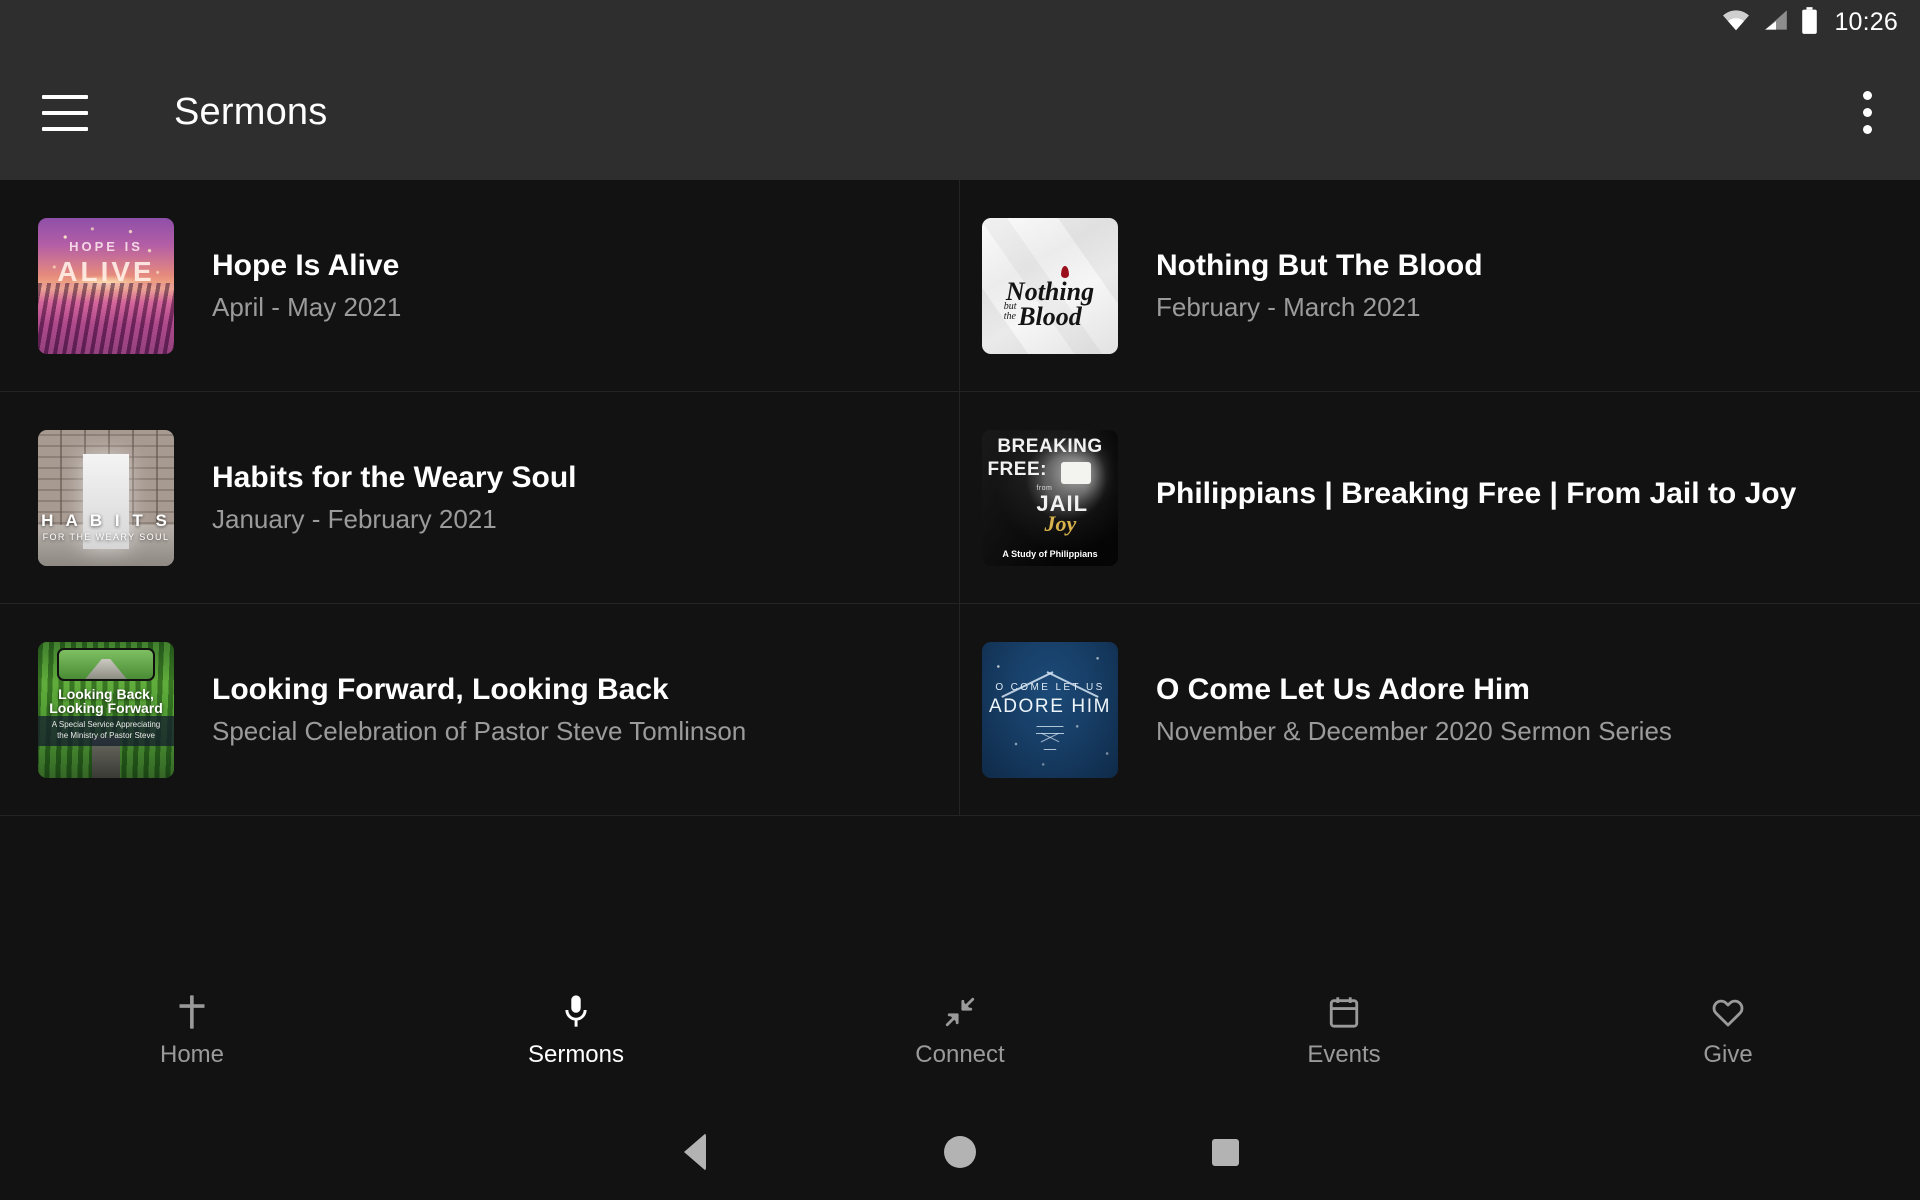 Image resolution: width=1920 pixels, height=1200 pixels. I want to click on status-bar-icons, so click(1769, 22).